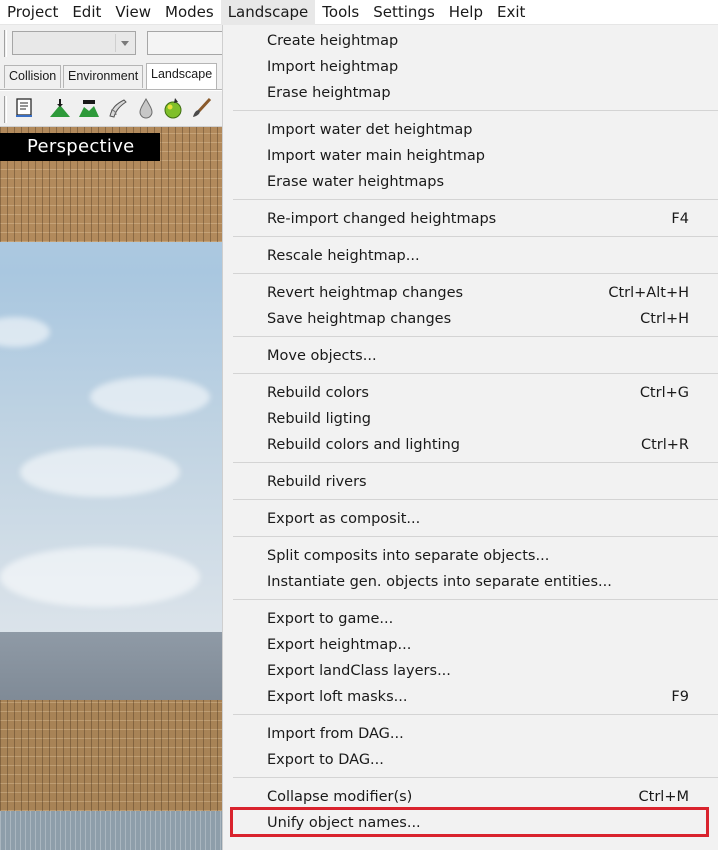  Describe the element at coordinates (32, 12) in the screenshot. I see `menu-project: Project` at that location.